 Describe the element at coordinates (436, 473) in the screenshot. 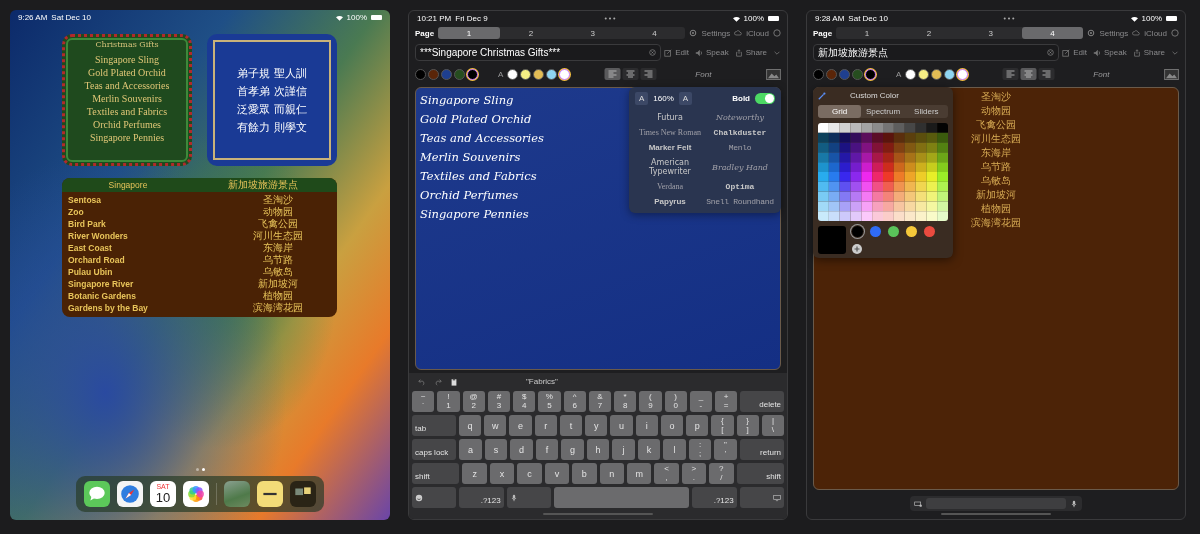

I see `key: shift` at that location.